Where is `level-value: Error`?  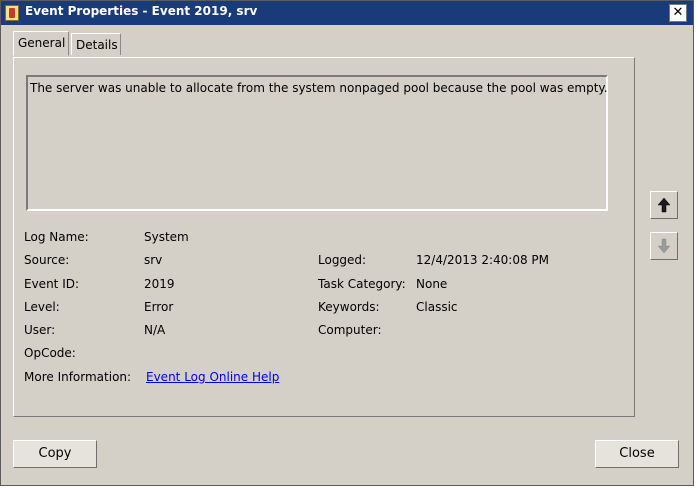 level-value: Error is located at coordinates (159, 307).